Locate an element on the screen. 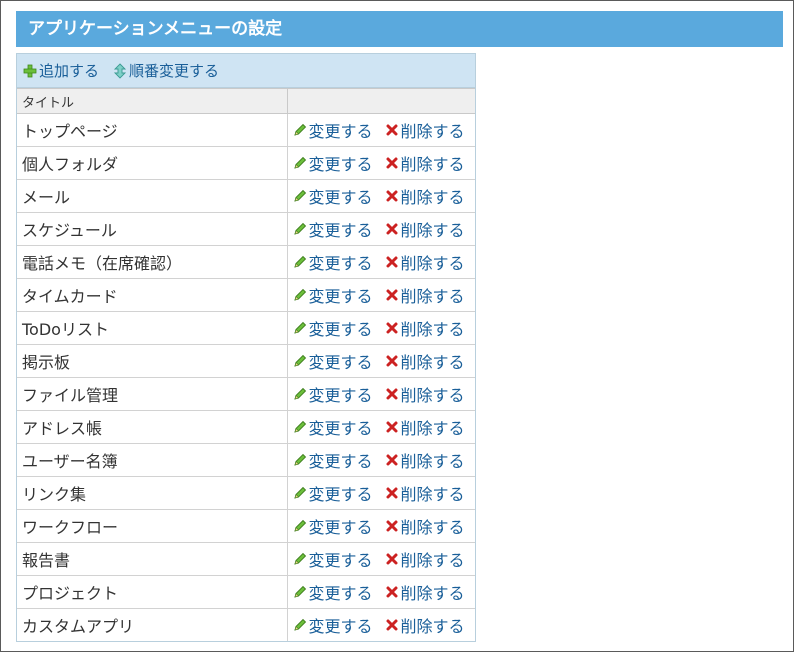 This screenshot has height=652, width=794. menu-item-title: 電話メモ（在席確認） is located at coordinates (152, 262).